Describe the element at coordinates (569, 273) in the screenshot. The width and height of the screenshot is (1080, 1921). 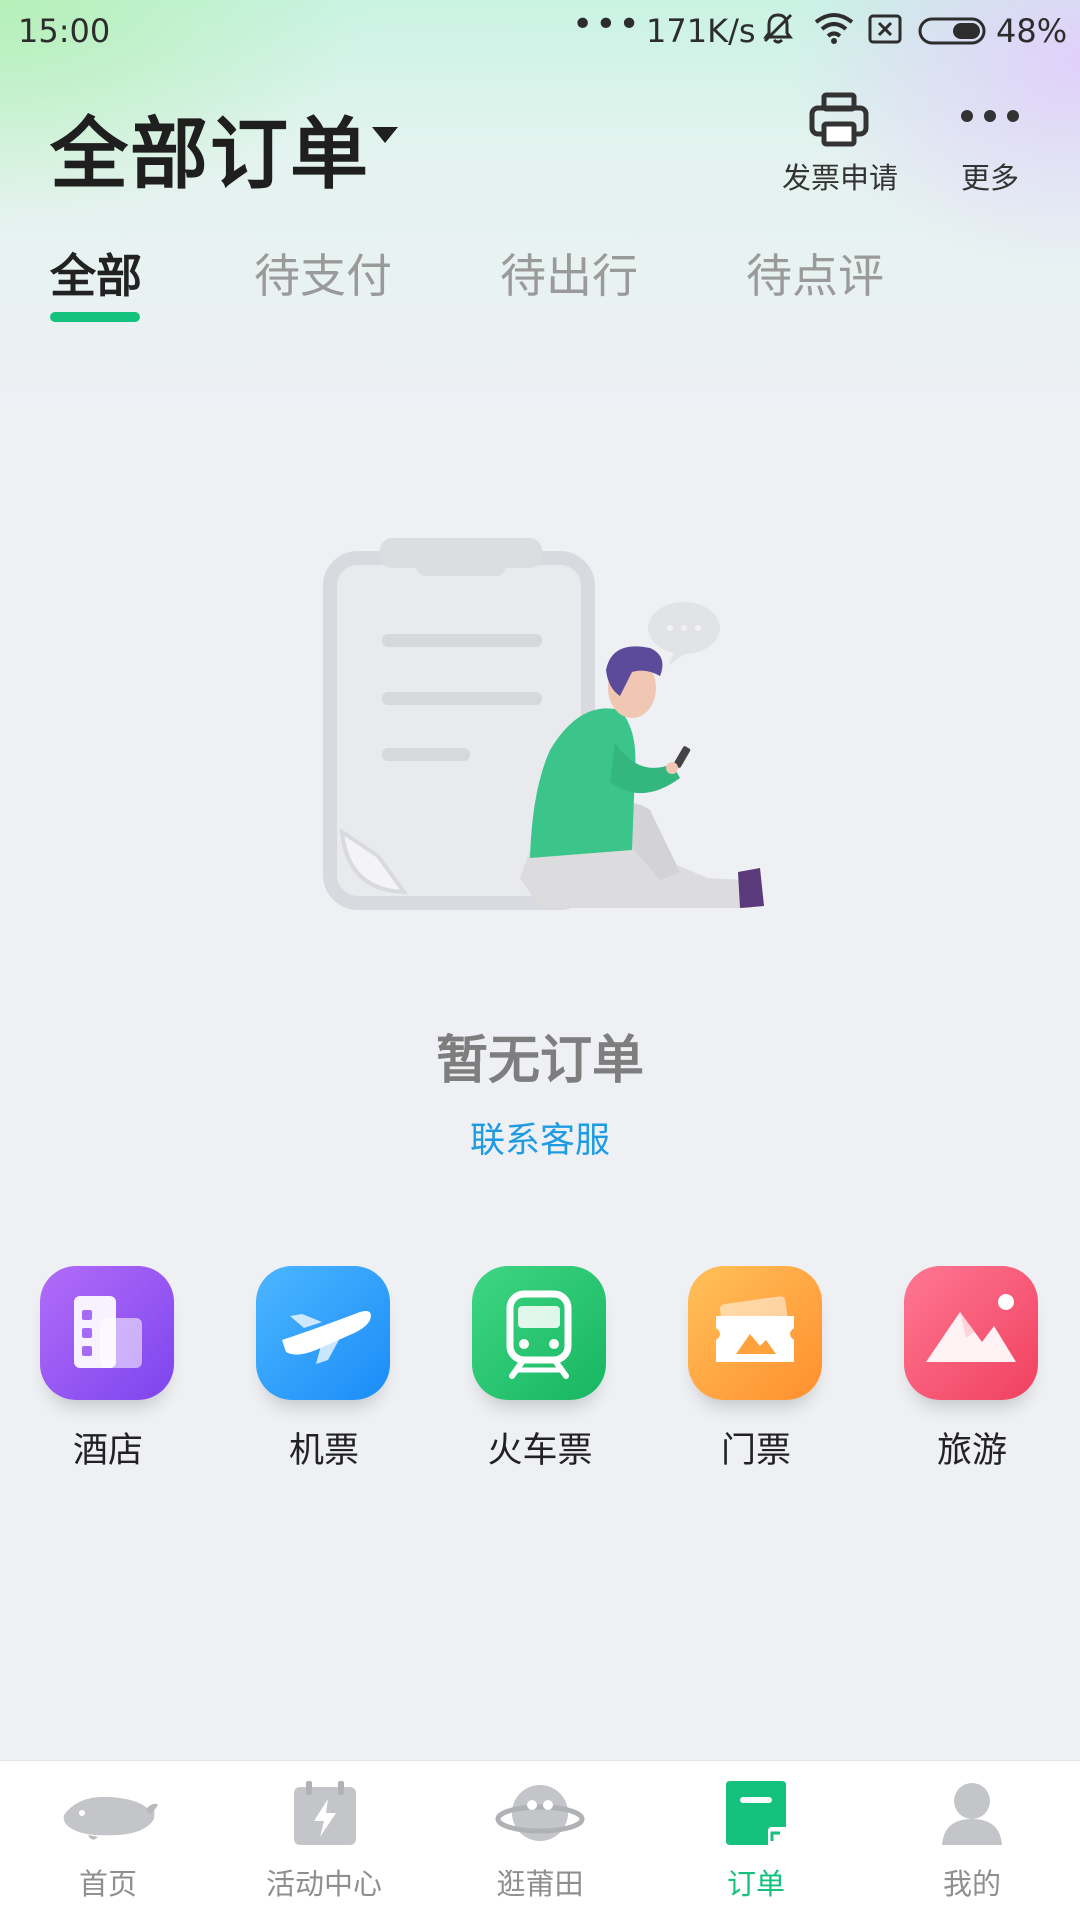
I see `tab-pending-travel: 待出行` at that location.